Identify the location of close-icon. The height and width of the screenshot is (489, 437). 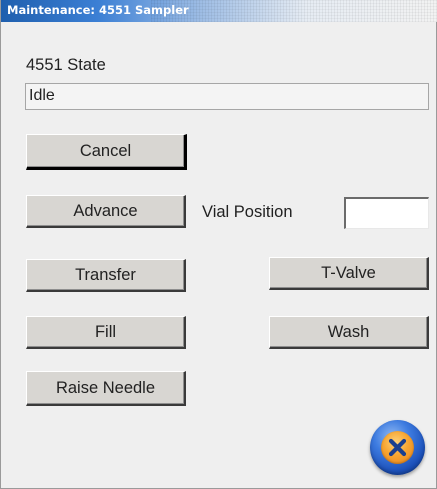
(397, 447).